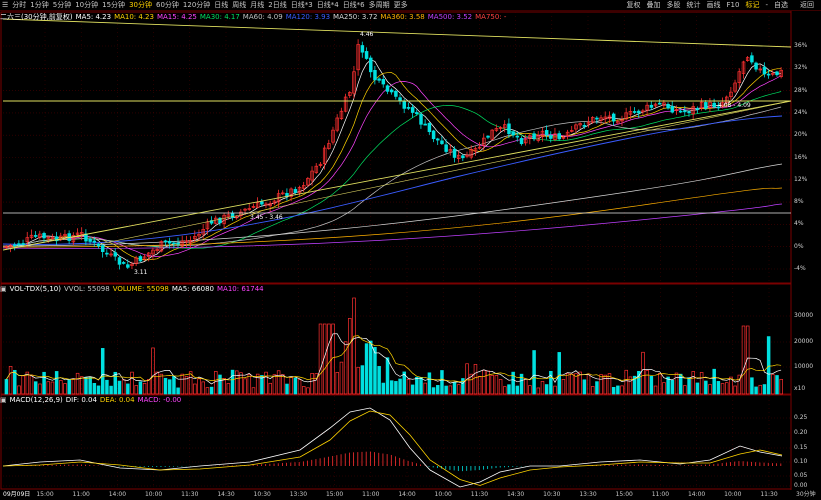  Describe the element at coordinates (766, 5) in the screenshot. I see `toolbar-button-7: -` at that location.